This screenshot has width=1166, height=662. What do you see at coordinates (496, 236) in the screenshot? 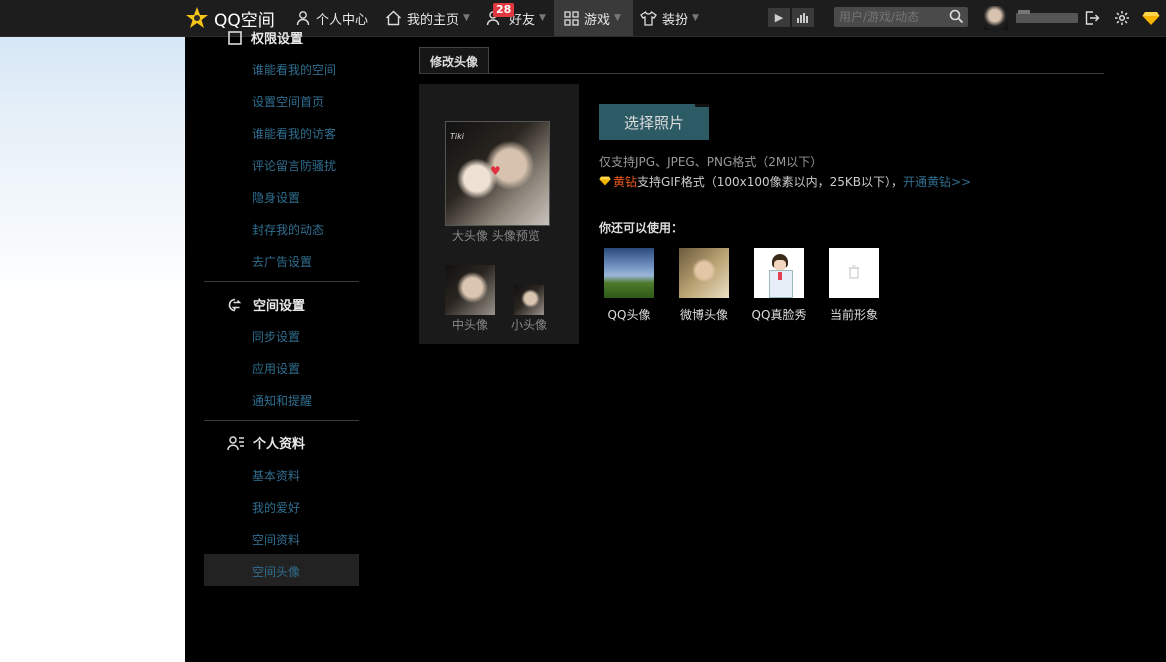
I see `large-avatar-caption: 大头像 头像预览` at bounding box center [496, 236].